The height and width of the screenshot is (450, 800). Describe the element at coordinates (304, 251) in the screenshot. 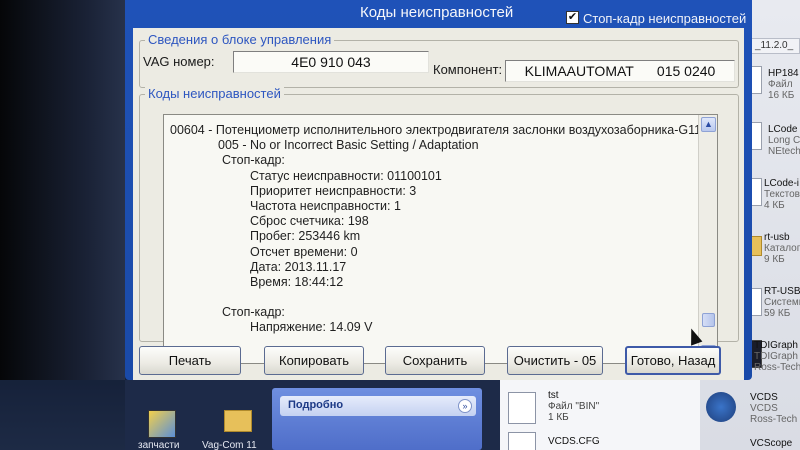

I see `fault-code-line: Отсчет времени: 0` at that location.